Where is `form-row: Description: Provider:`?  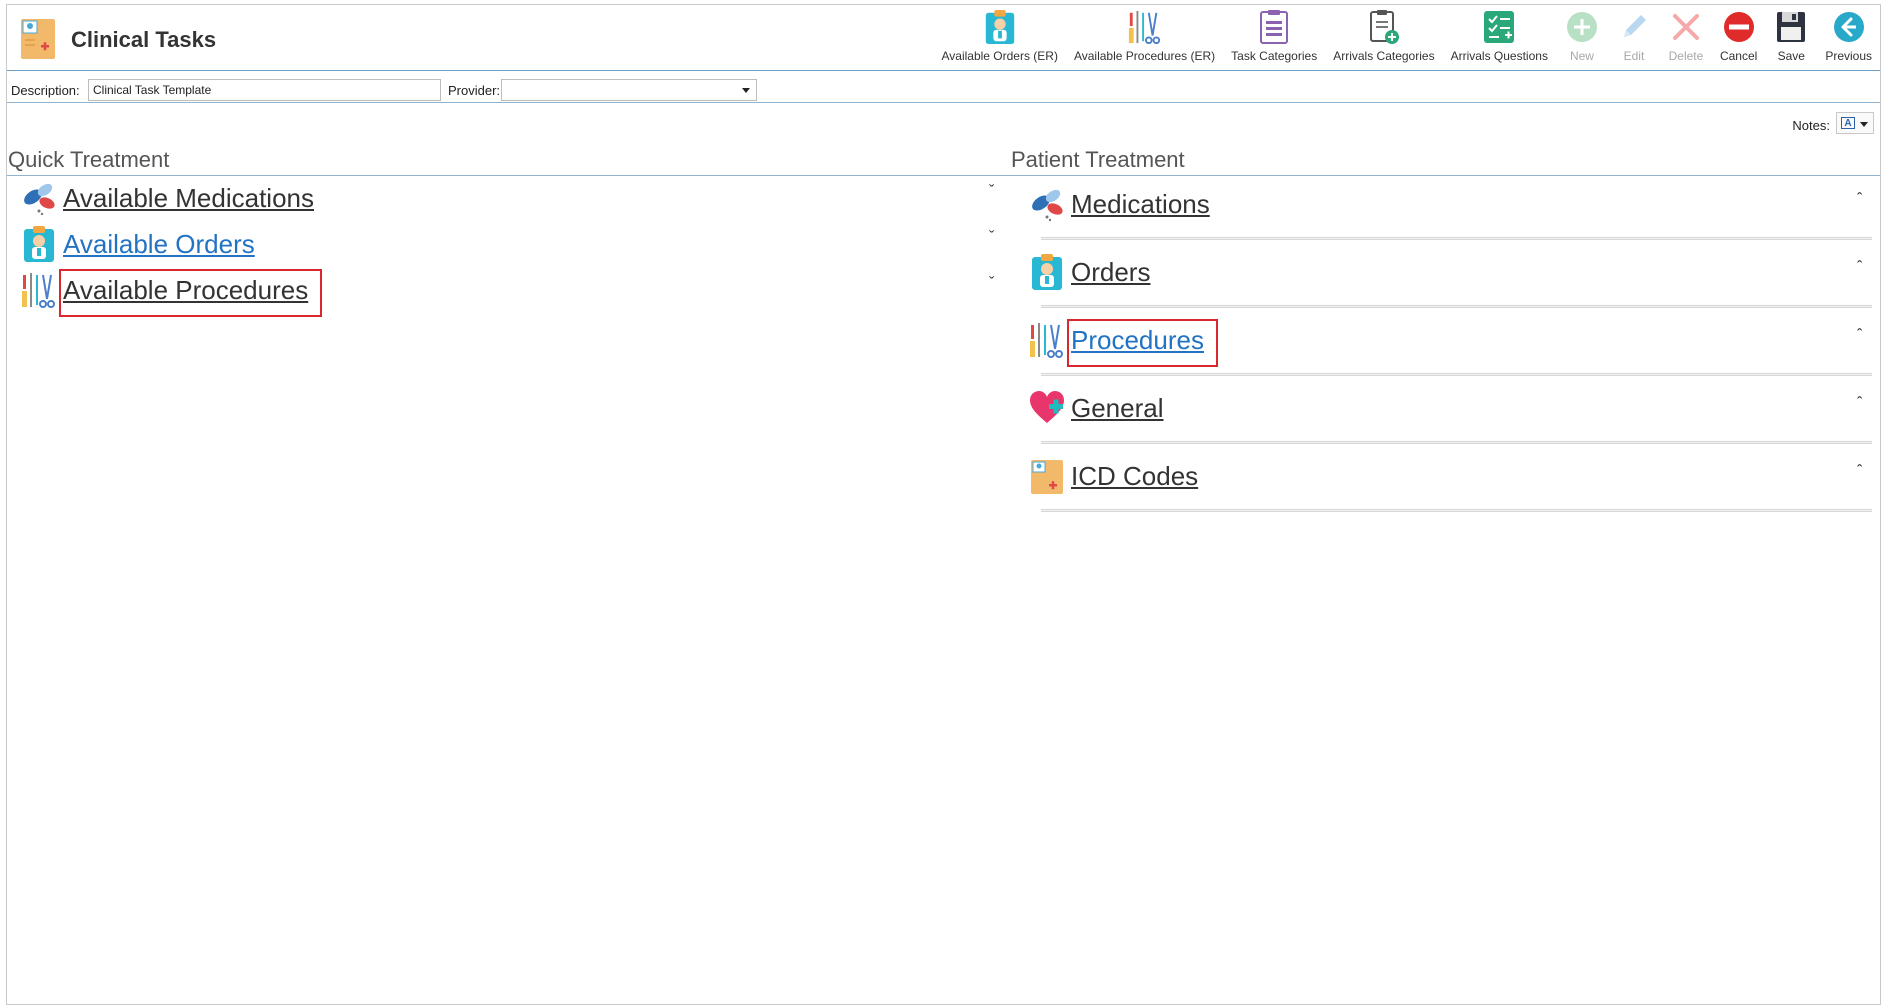 form-row: Description: Provider: is located at coordinates (943, 89).